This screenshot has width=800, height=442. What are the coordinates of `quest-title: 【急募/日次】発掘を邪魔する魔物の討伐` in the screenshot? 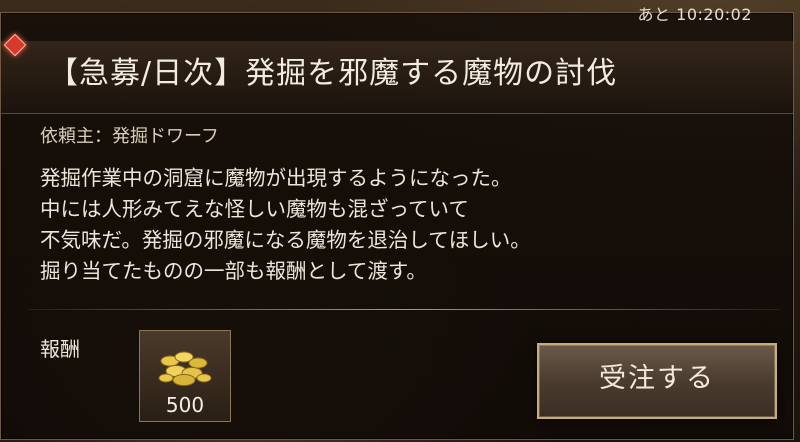 It's located at (333, 73).